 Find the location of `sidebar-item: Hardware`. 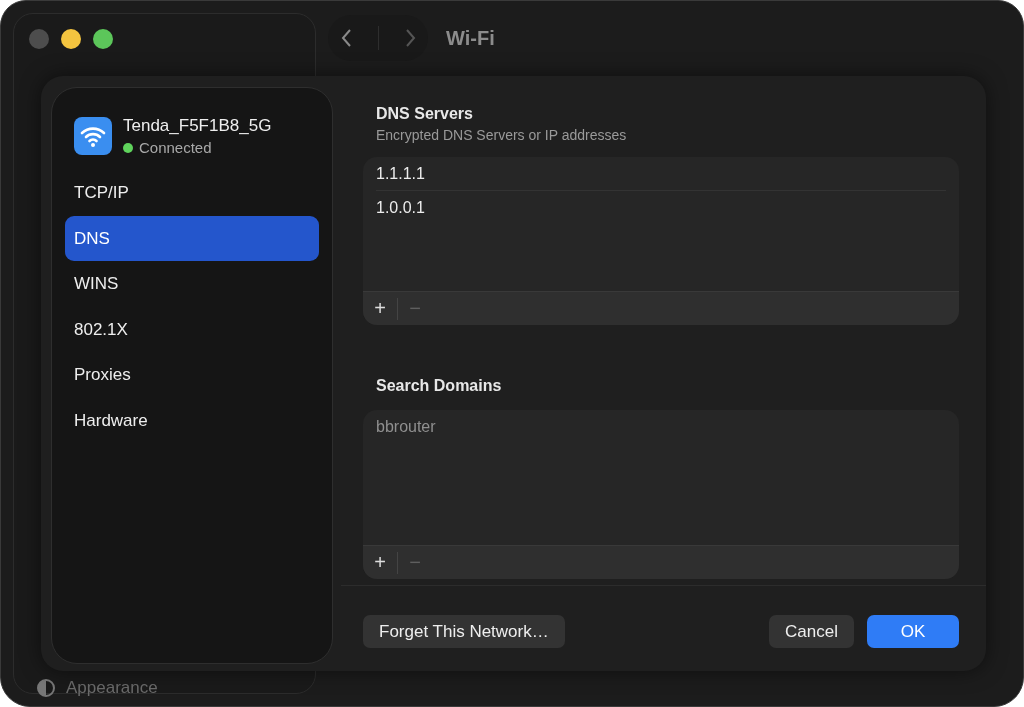

sidebar-item: Hardware is located at coordinates (192, 420).